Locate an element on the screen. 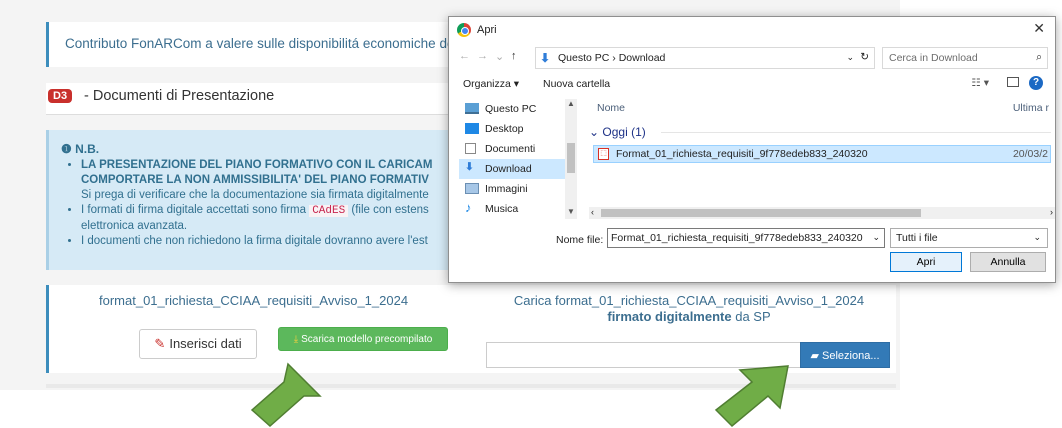  scroll-right-icon: › is located at coordinates (1051, 212).